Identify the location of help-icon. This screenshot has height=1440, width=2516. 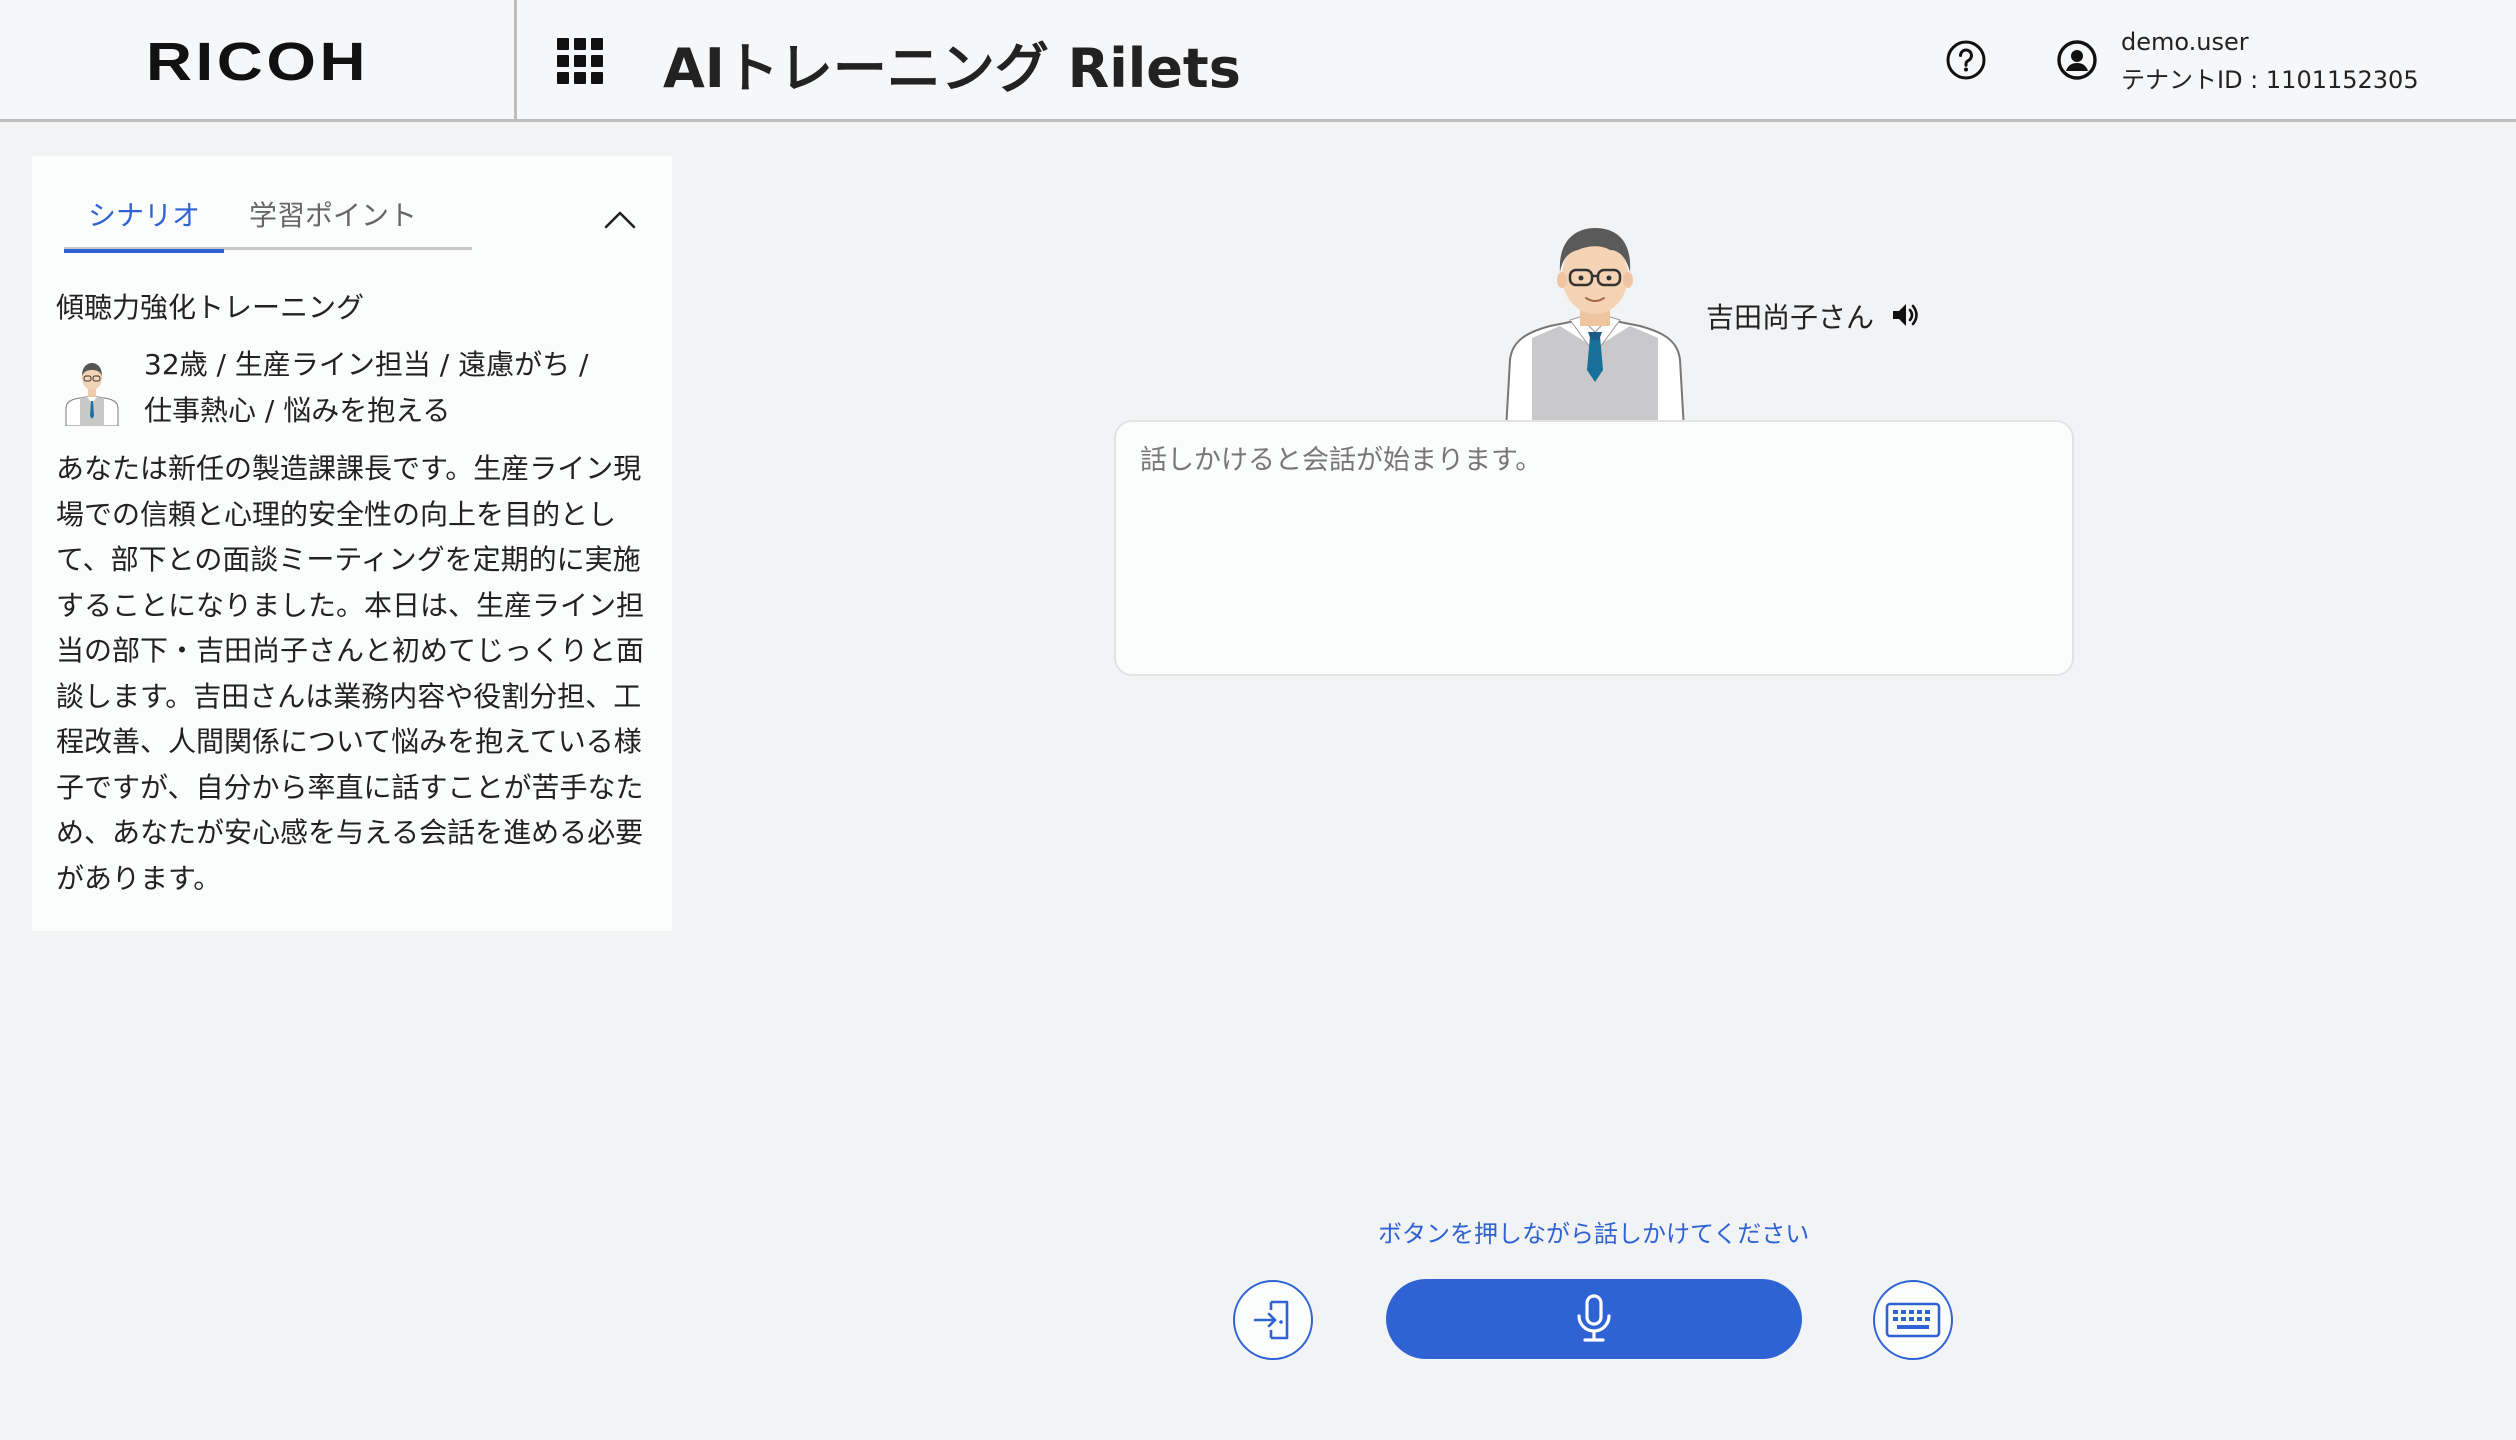
(1966, 60).